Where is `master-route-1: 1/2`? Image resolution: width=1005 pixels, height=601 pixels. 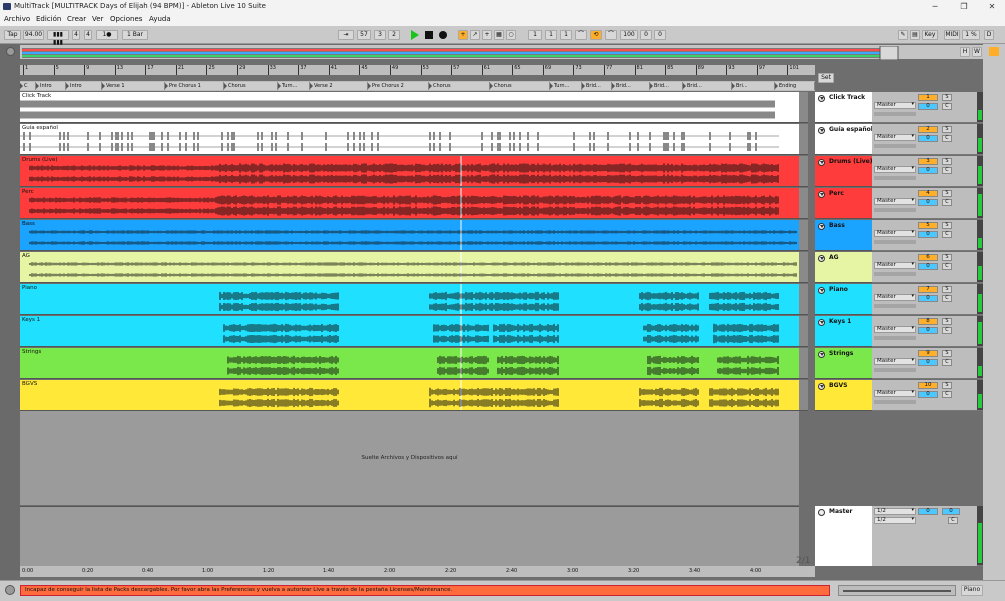 master-route-1: 1/2 is located at coordinates (895, 511).